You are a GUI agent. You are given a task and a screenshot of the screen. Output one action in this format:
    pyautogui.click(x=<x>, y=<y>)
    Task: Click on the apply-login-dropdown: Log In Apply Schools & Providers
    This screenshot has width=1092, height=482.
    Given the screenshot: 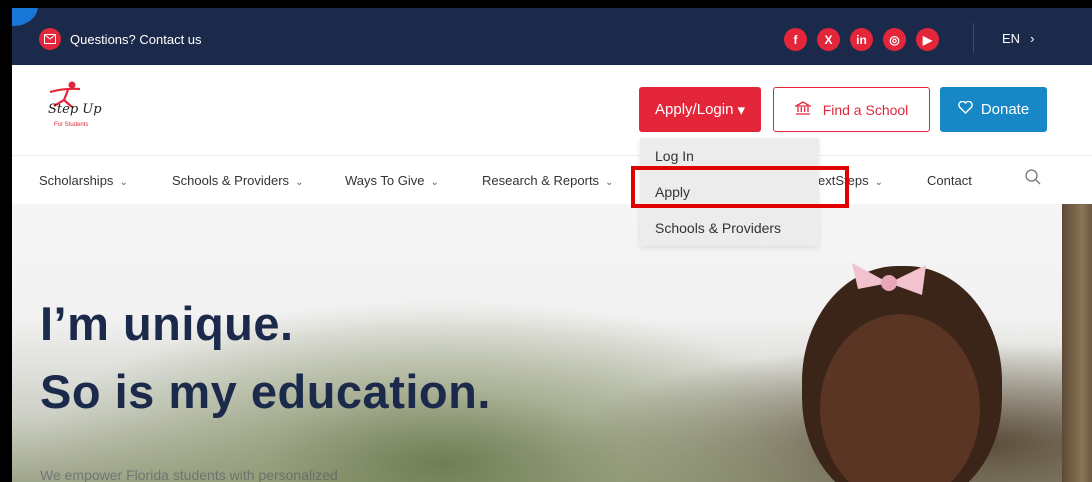 What is the action you would take?
    pyautogui.click(x=729, y=192)
    